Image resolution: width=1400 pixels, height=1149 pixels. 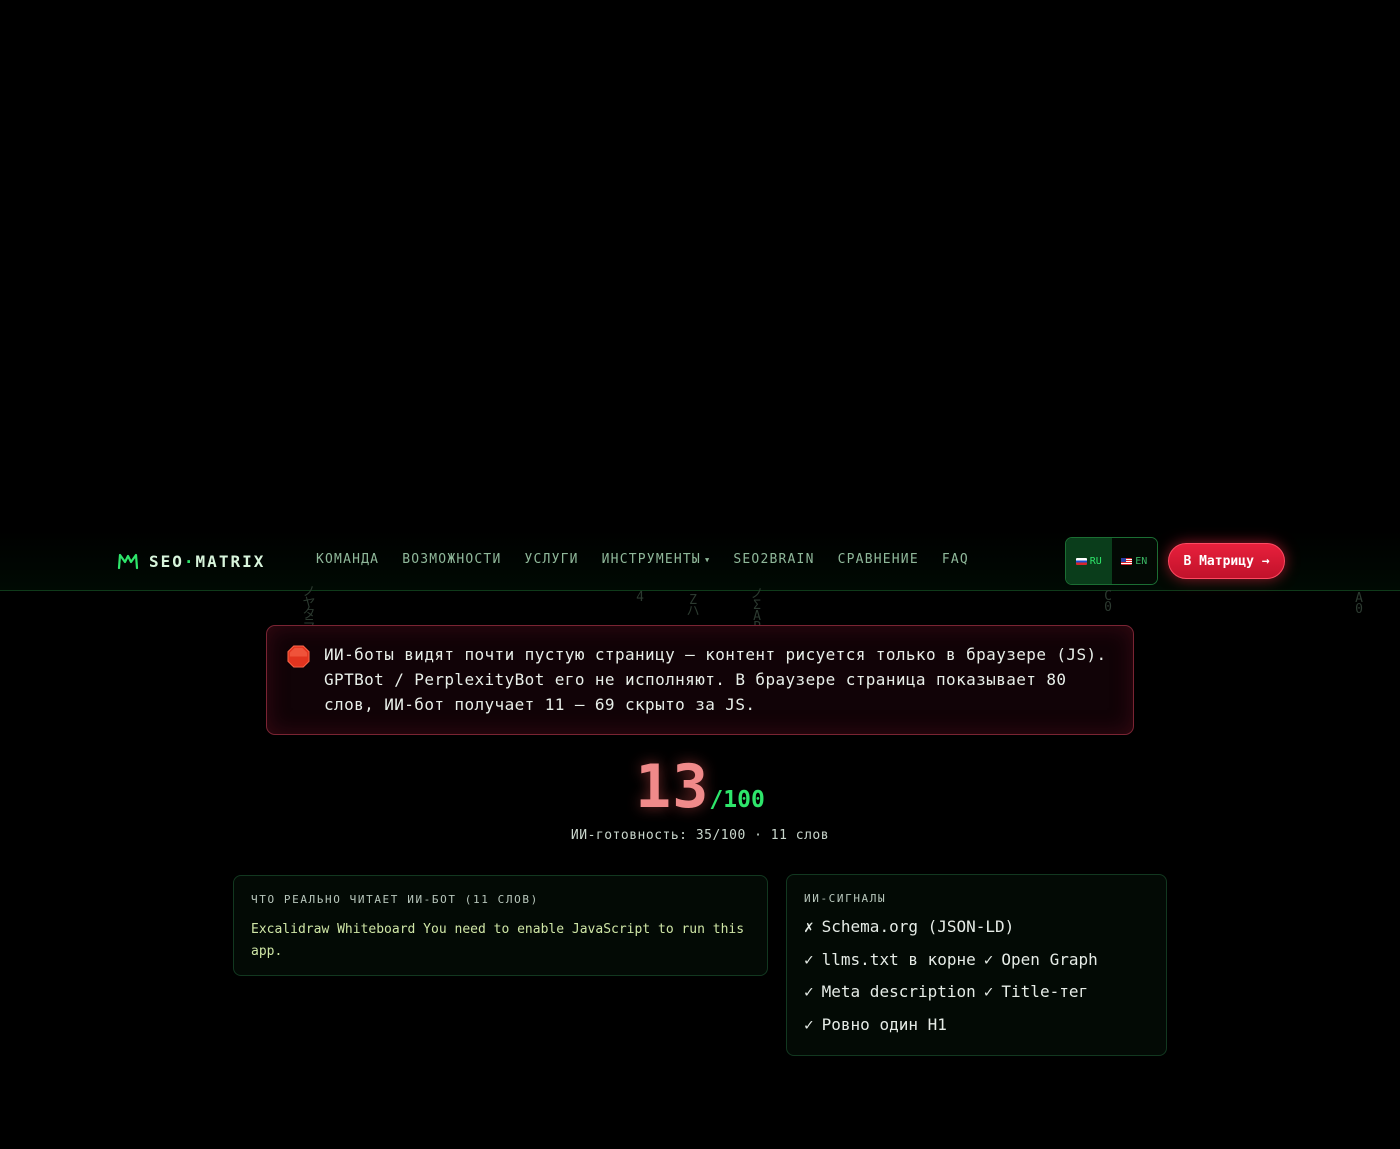 I want to click on lang-ru-button: RU, so click(x=1089, y=561).